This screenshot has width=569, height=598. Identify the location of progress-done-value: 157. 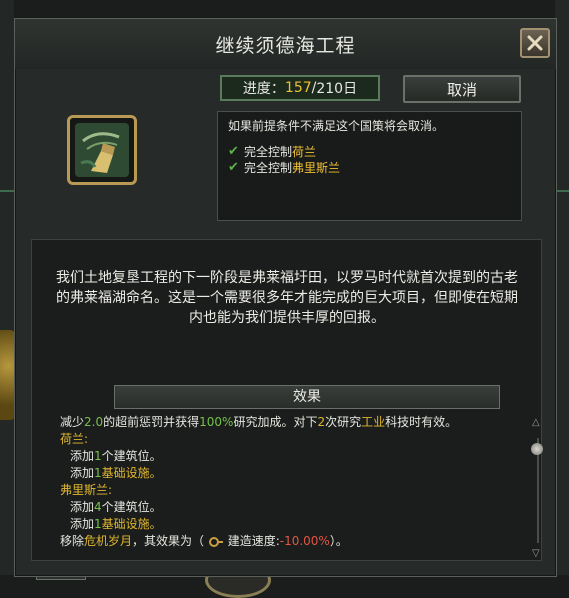
(298, 88).